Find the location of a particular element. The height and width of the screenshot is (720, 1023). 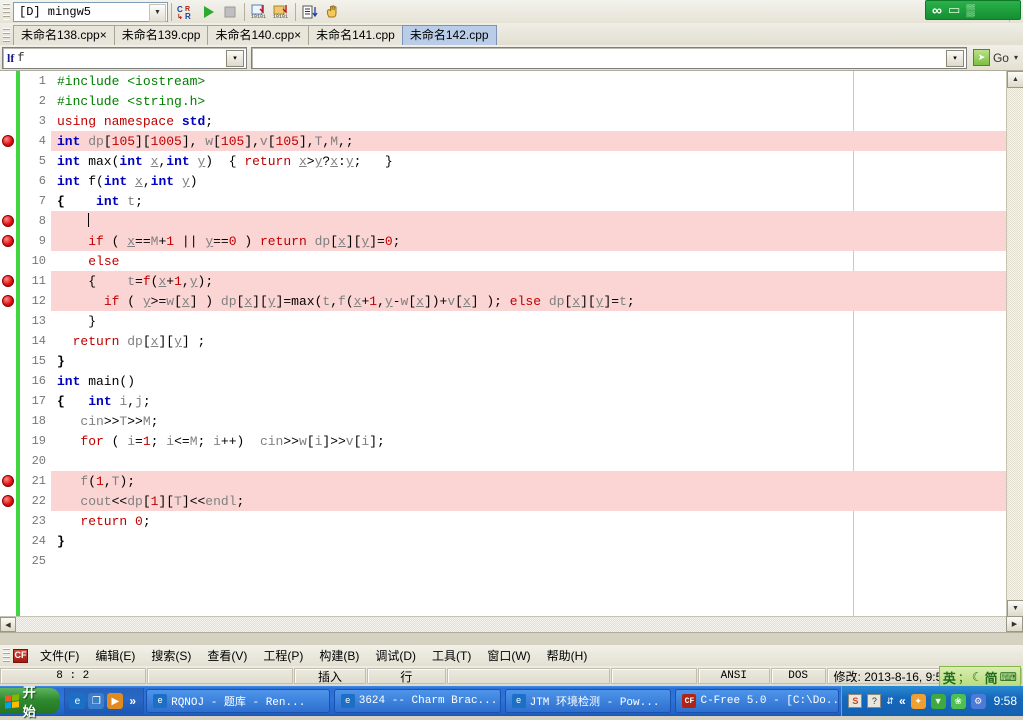

code-line: { int i,j; is located at coordinates (537, 401).